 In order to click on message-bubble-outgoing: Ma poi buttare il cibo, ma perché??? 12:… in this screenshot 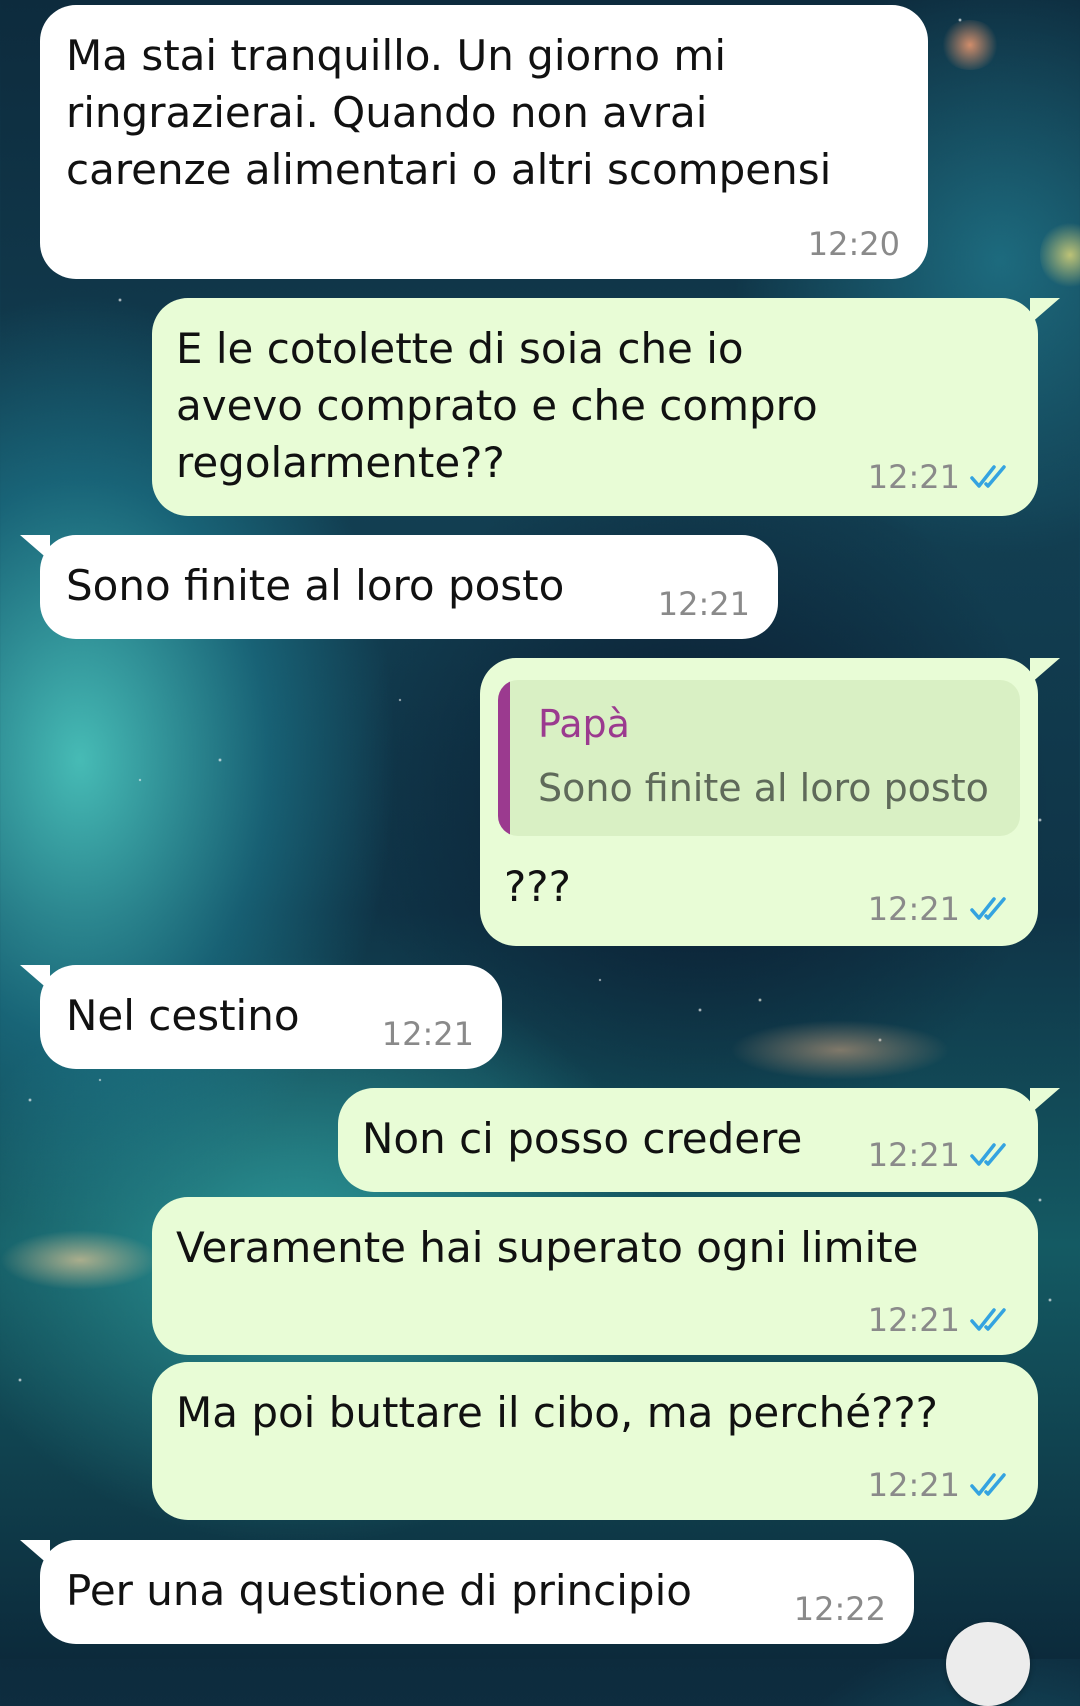, I will do `click(595, 1441)`.